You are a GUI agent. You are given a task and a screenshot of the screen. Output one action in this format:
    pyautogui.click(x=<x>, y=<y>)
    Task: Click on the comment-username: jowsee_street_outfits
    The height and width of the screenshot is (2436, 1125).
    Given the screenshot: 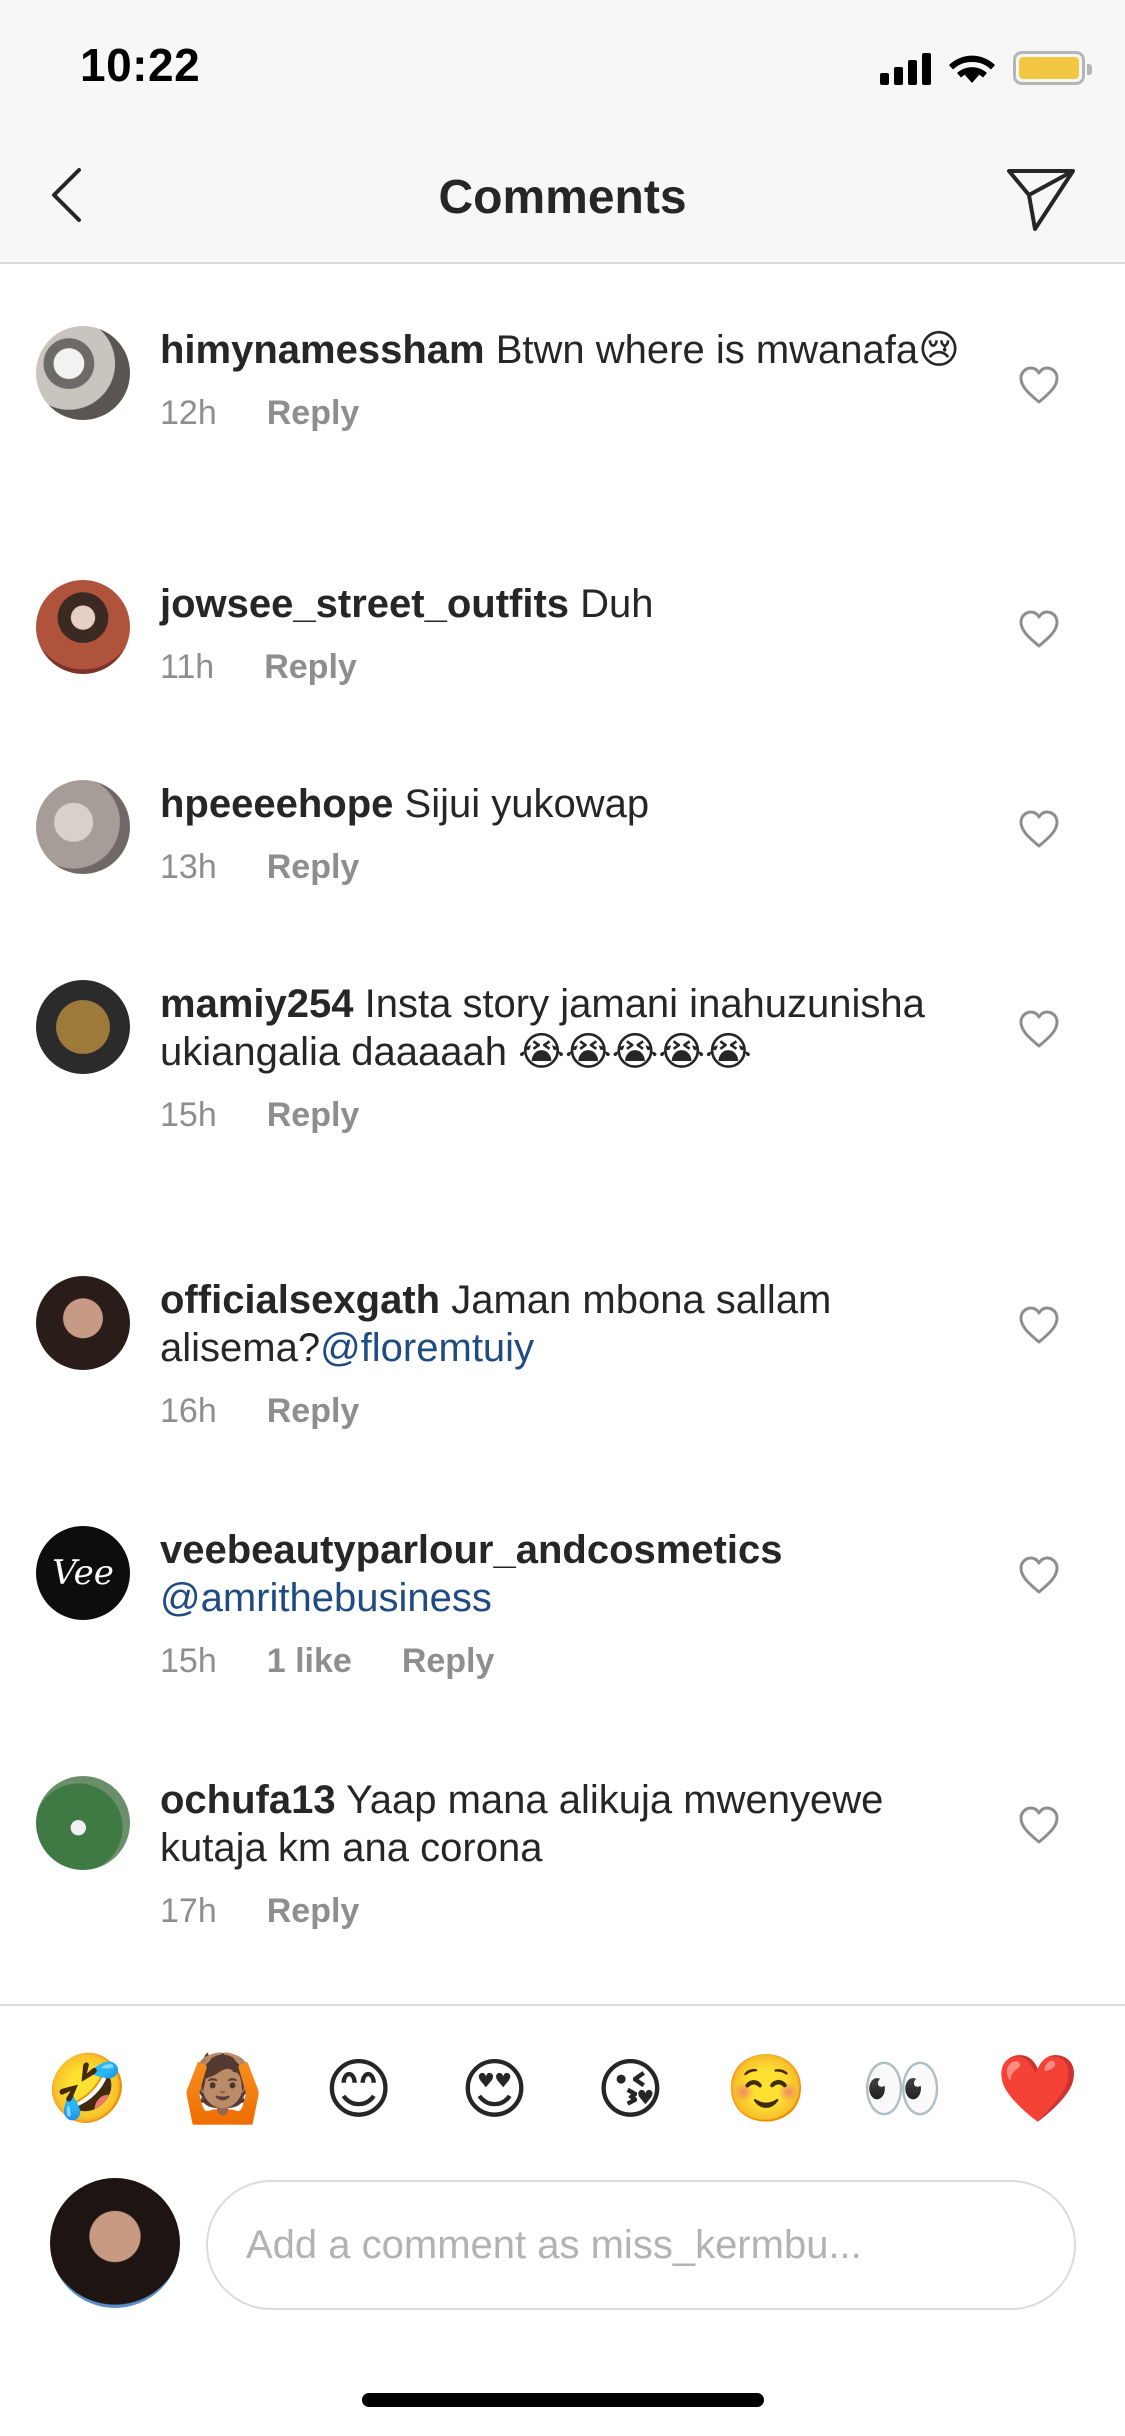 What is the action you would take?
    pyautogui.click(x=364, y=604)
    